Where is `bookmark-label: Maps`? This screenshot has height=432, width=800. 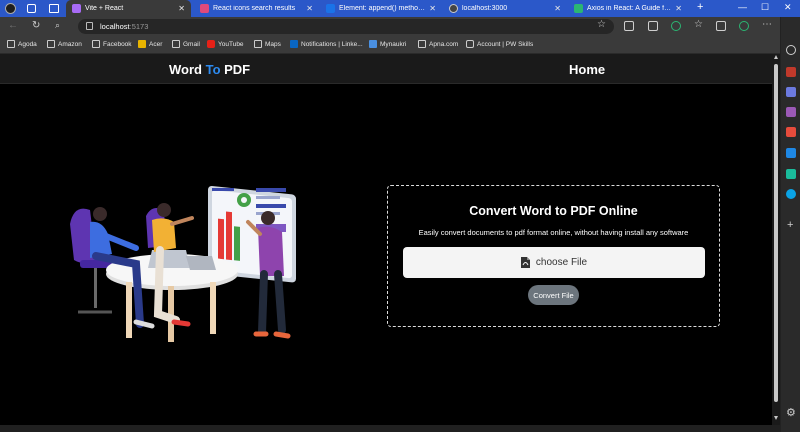 bookmark-label: Maps is located at coordinates (273, 44).